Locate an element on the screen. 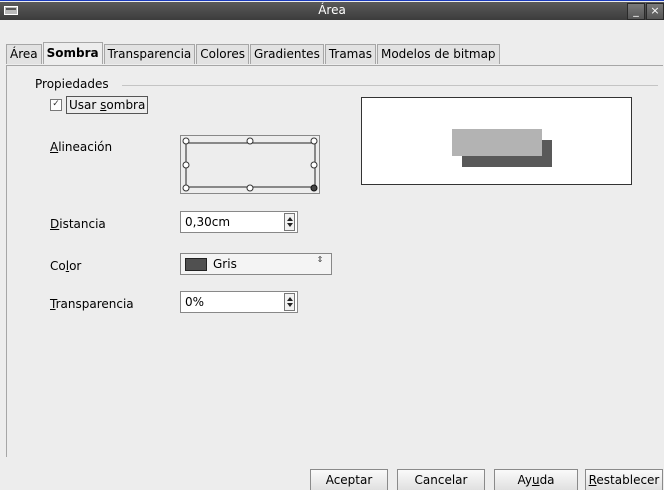 This screenshot has height=490, width=664. transparency-spinbox: 0% is located at coordinates (239, 302).